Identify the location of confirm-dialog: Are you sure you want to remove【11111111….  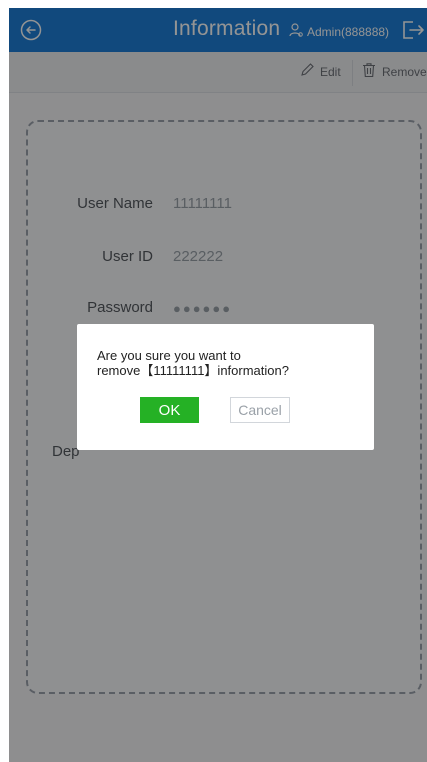
(225, 387).